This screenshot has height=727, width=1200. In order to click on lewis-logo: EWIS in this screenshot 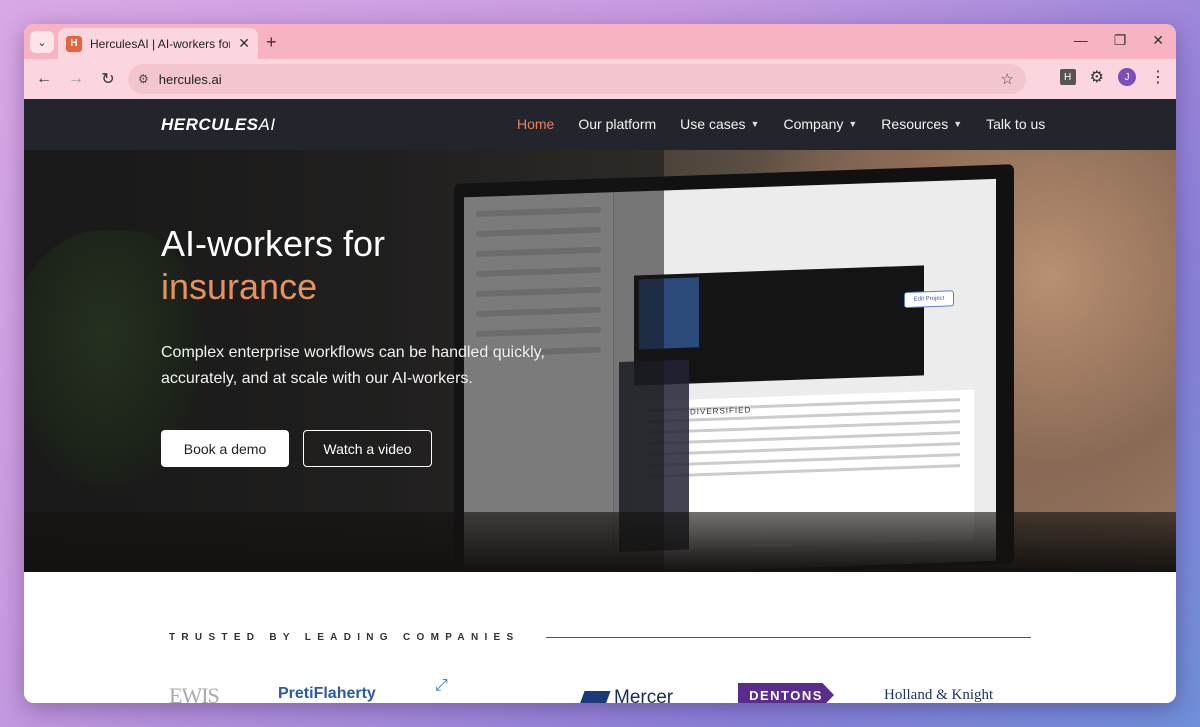, I will do `click(194, 693)`.